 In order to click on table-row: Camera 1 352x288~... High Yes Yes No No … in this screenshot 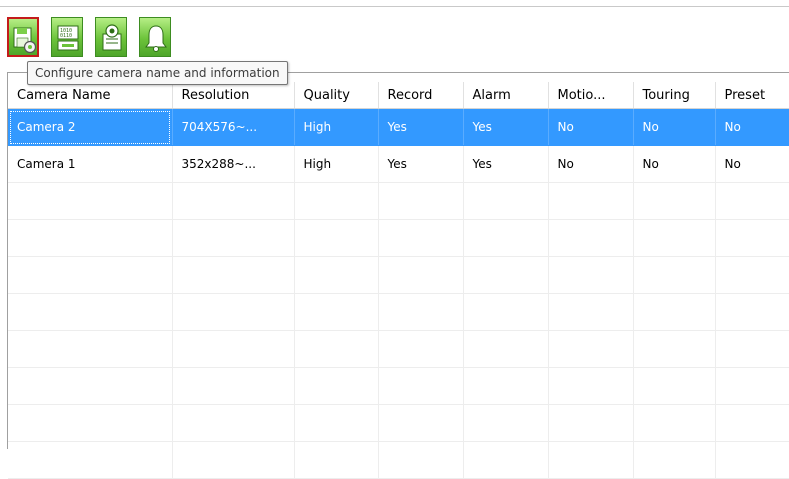, I will do `click(398, 164)`.